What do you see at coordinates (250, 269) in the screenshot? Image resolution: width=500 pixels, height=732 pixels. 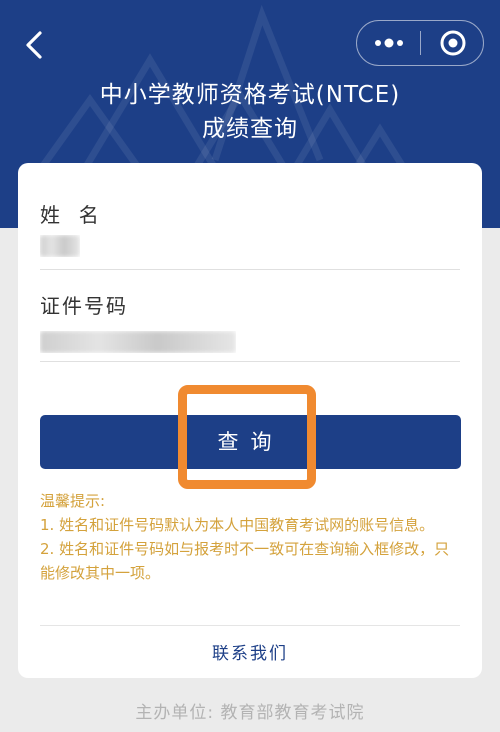 I see `name-field-underline` at bounding box center [250, 269].